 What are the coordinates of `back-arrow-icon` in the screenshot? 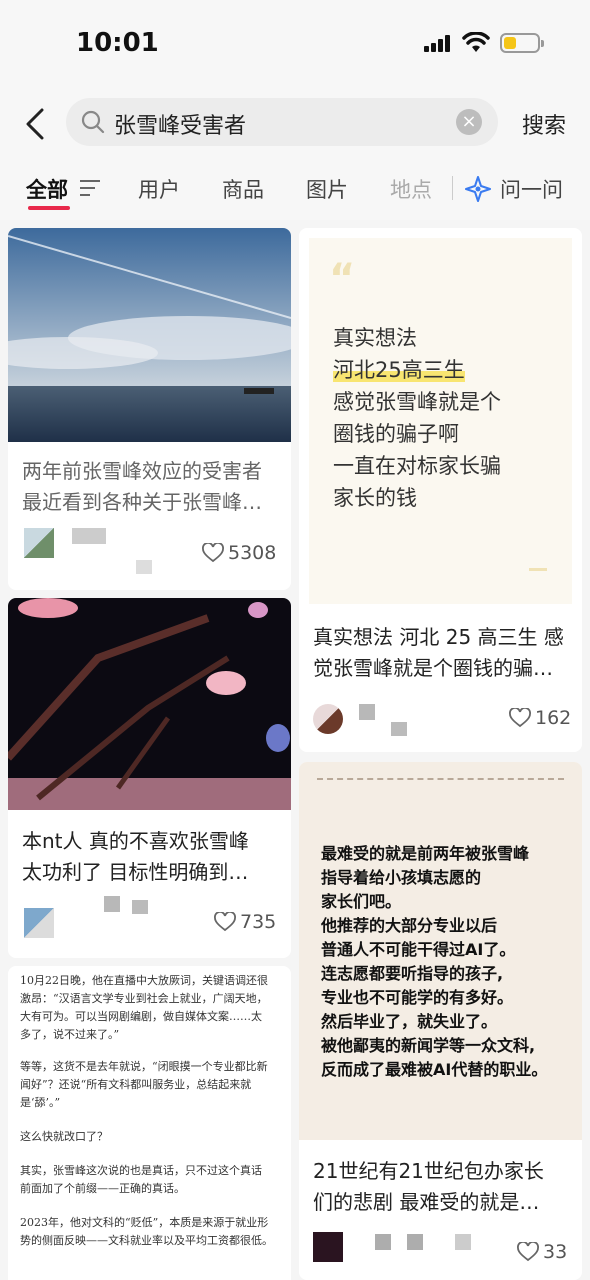 It's located at (37, 124).